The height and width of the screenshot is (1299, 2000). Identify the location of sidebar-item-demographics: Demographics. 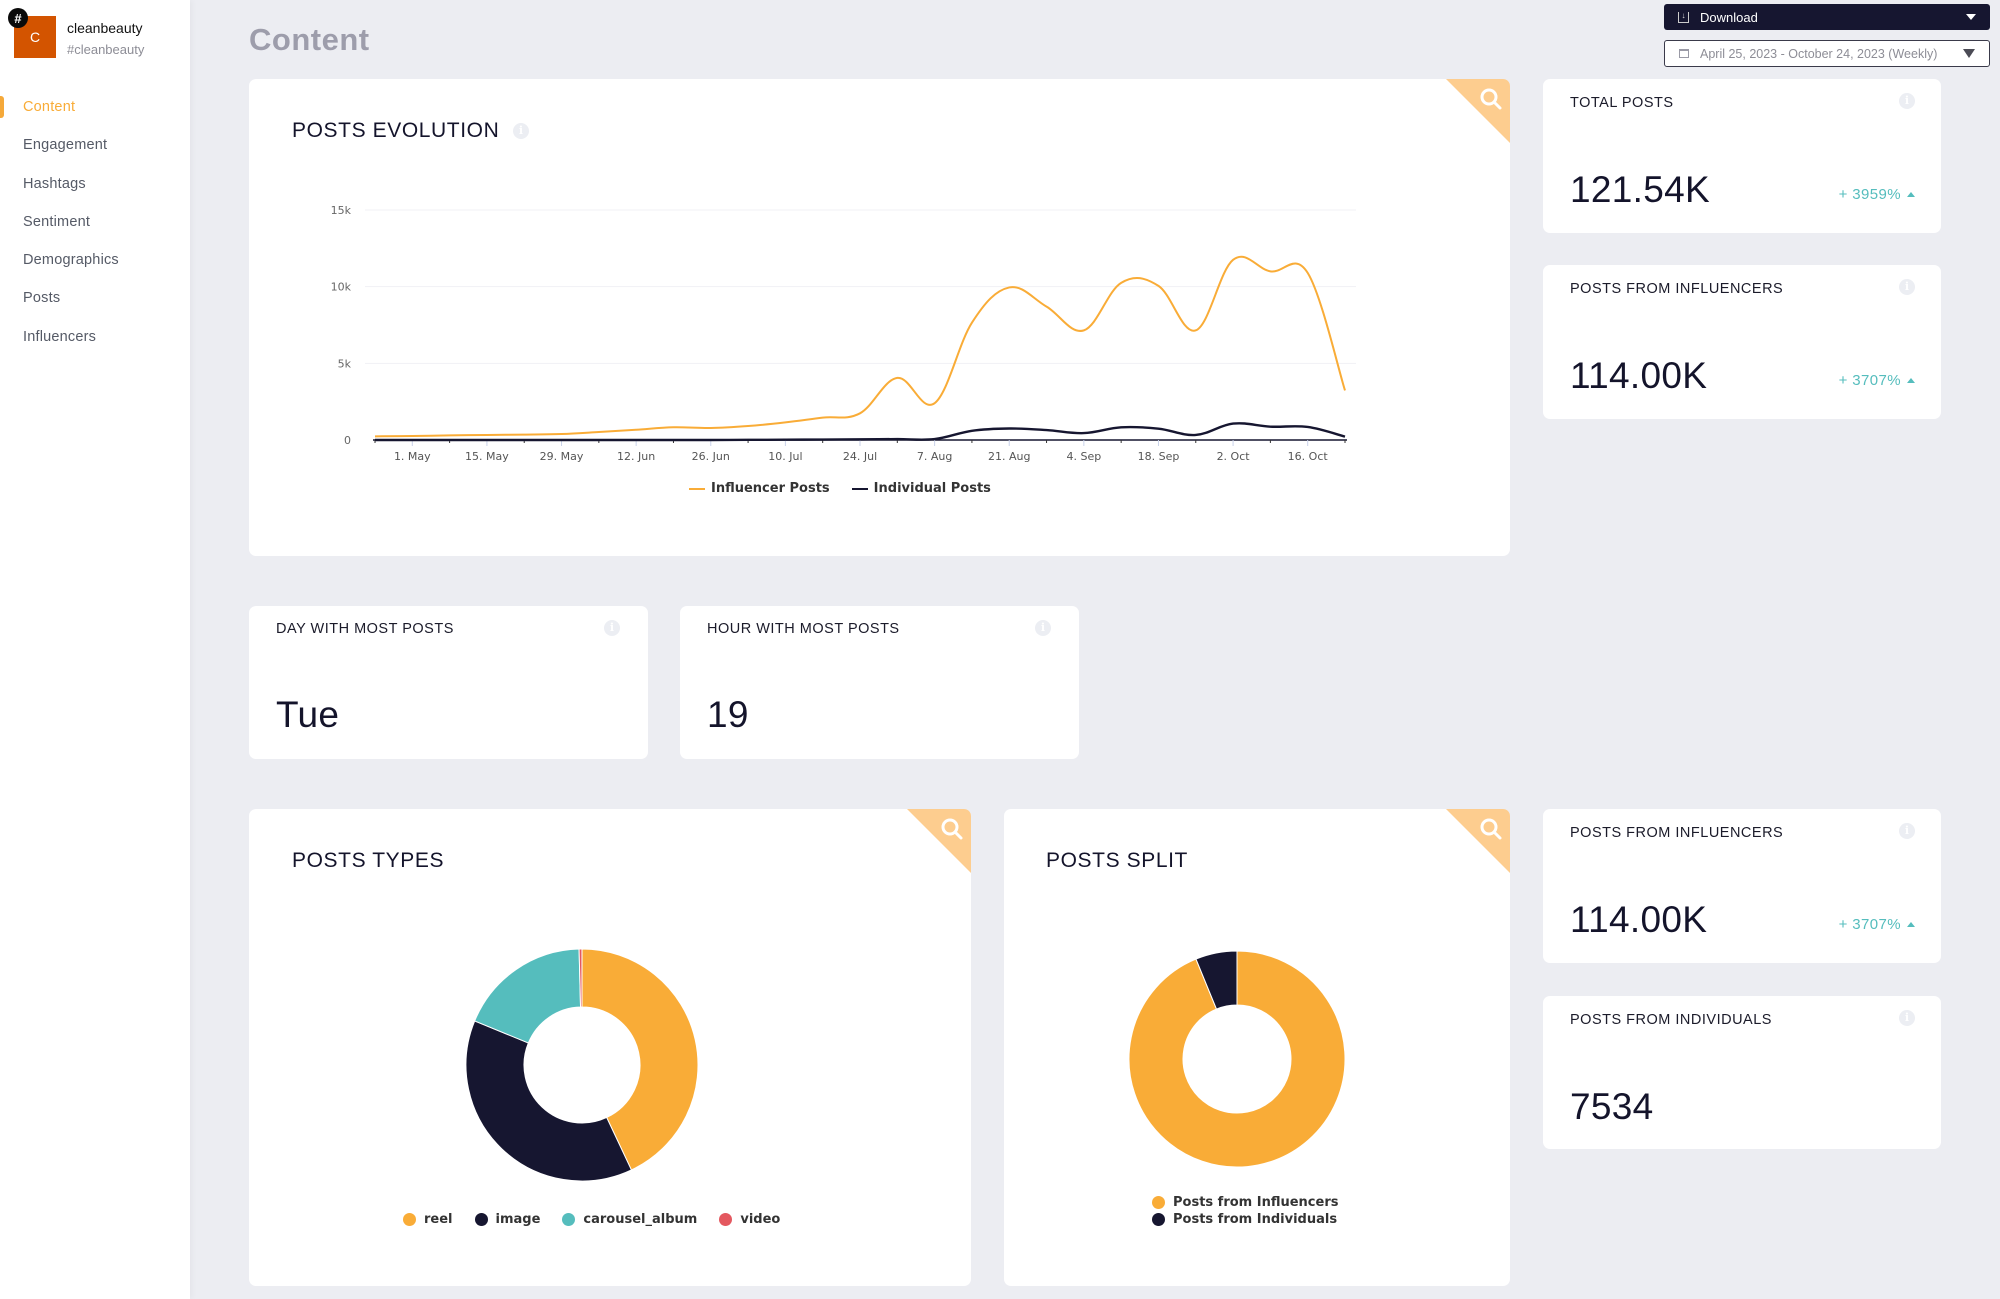
(95, 260).